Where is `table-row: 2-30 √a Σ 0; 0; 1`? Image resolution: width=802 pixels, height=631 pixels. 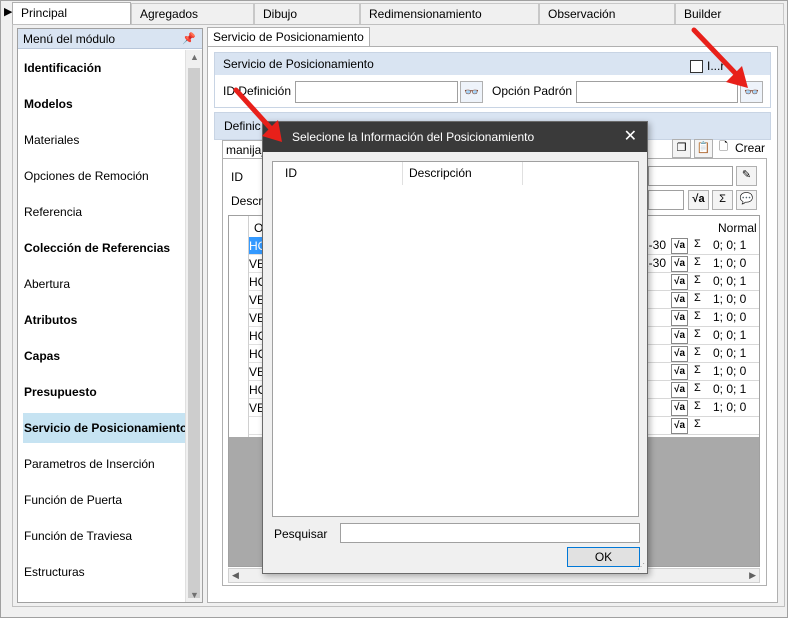
table-row: 2-30 √a Σ 0; 0; 1 is located at coordinates (700, 246).